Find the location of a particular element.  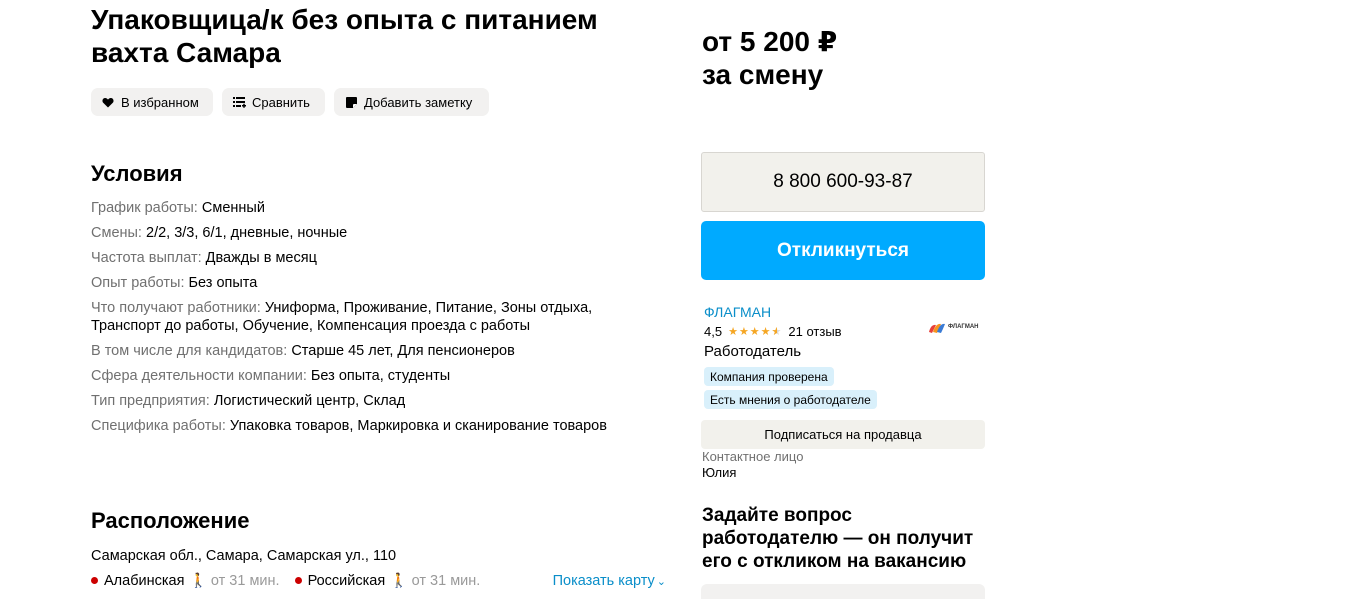

vacancy-actions: В избранном Сравнить Добавить заметку is located at coordinates (290, 102).